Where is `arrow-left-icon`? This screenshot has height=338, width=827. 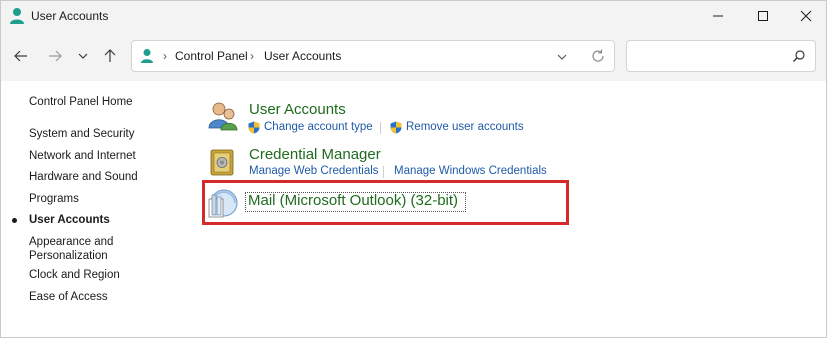
arrow-left-icon is located at coordinates (20, 56).